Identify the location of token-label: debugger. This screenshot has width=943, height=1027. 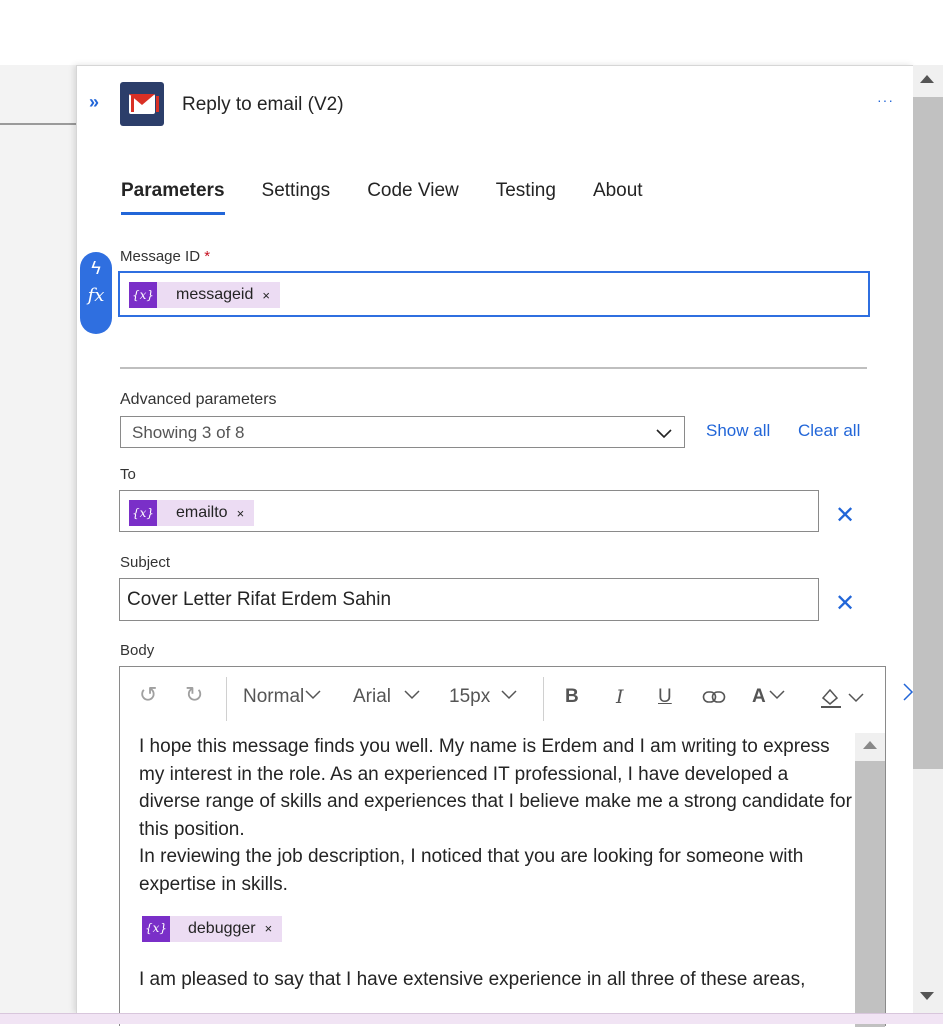
(222, 929).